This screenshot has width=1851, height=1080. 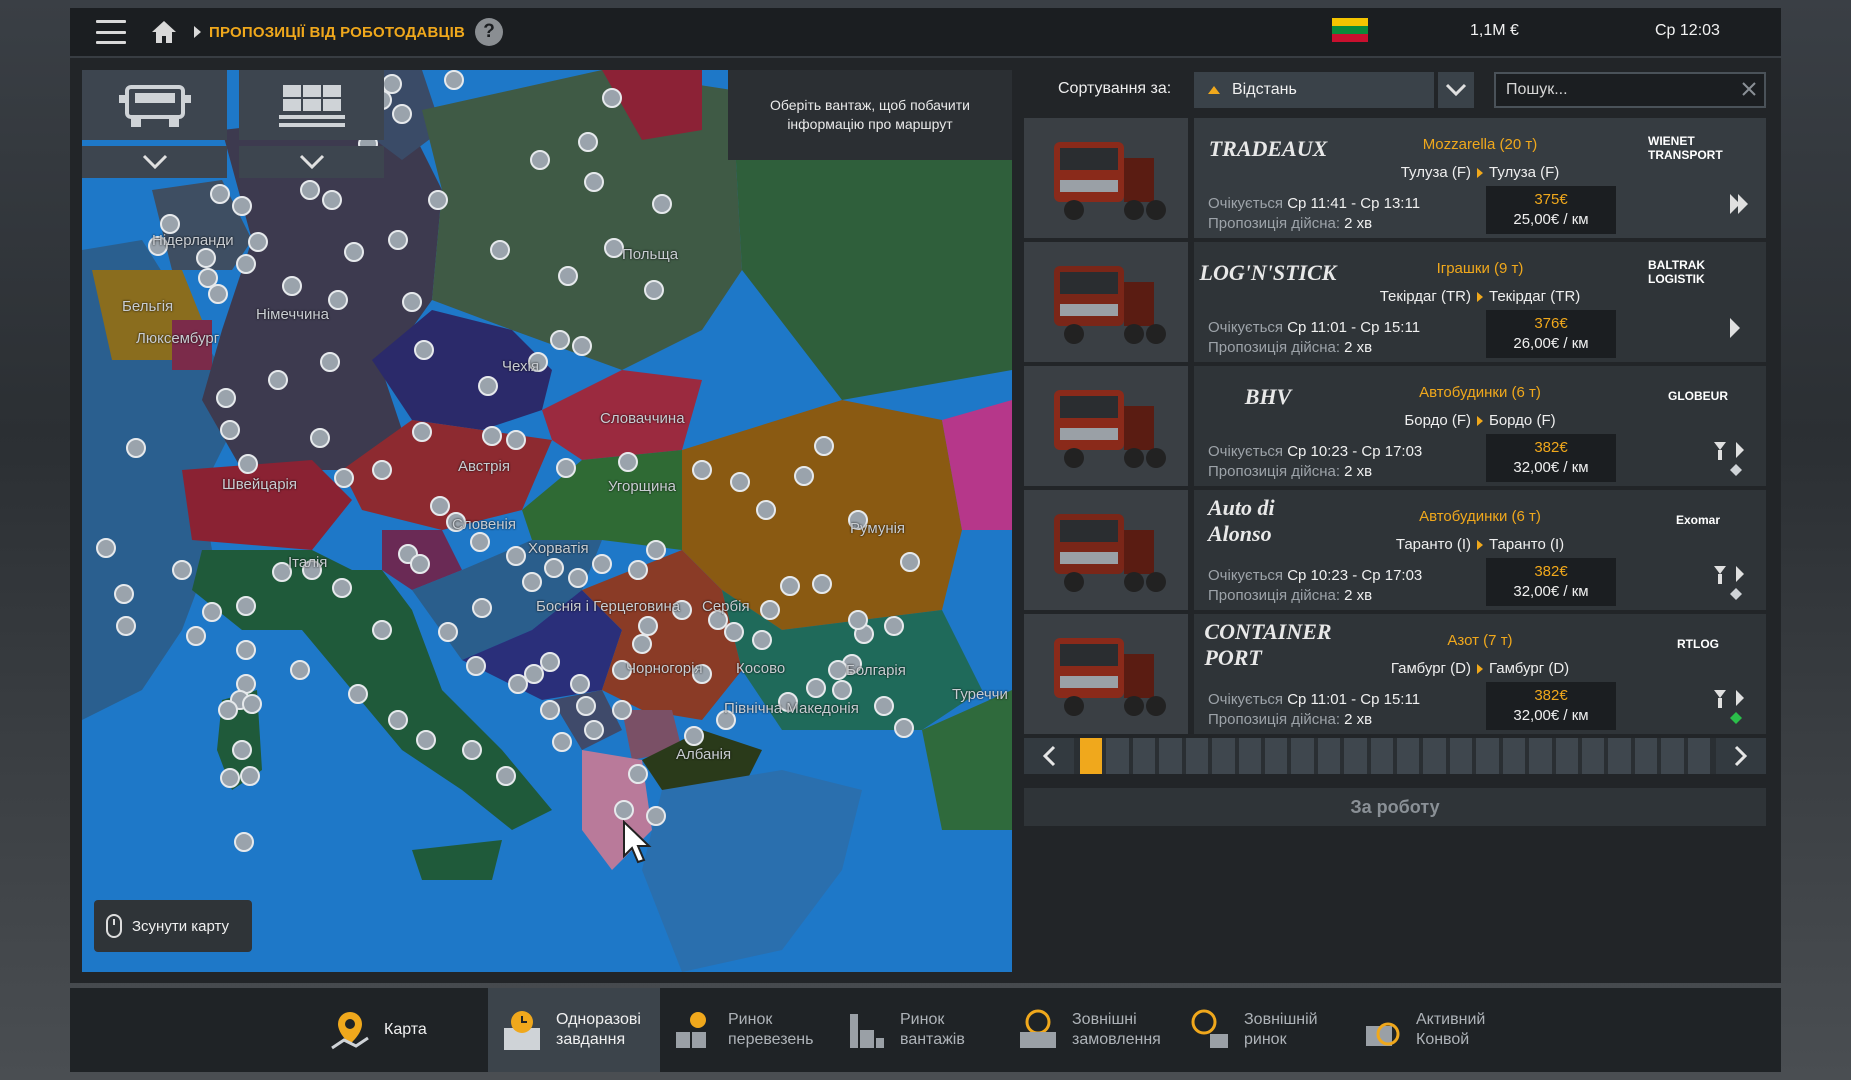 What do you see at coordinates (1049, 756) in the screenshot?
I see `pager-prev-button` at bounding box center [1049, 756].